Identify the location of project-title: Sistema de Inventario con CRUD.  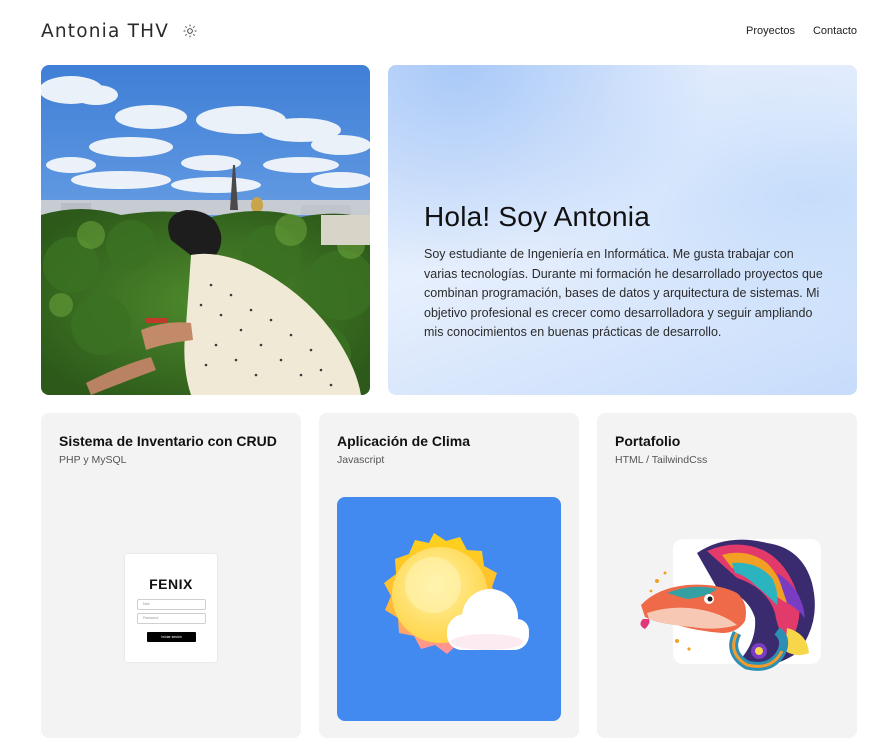
(168, 441).